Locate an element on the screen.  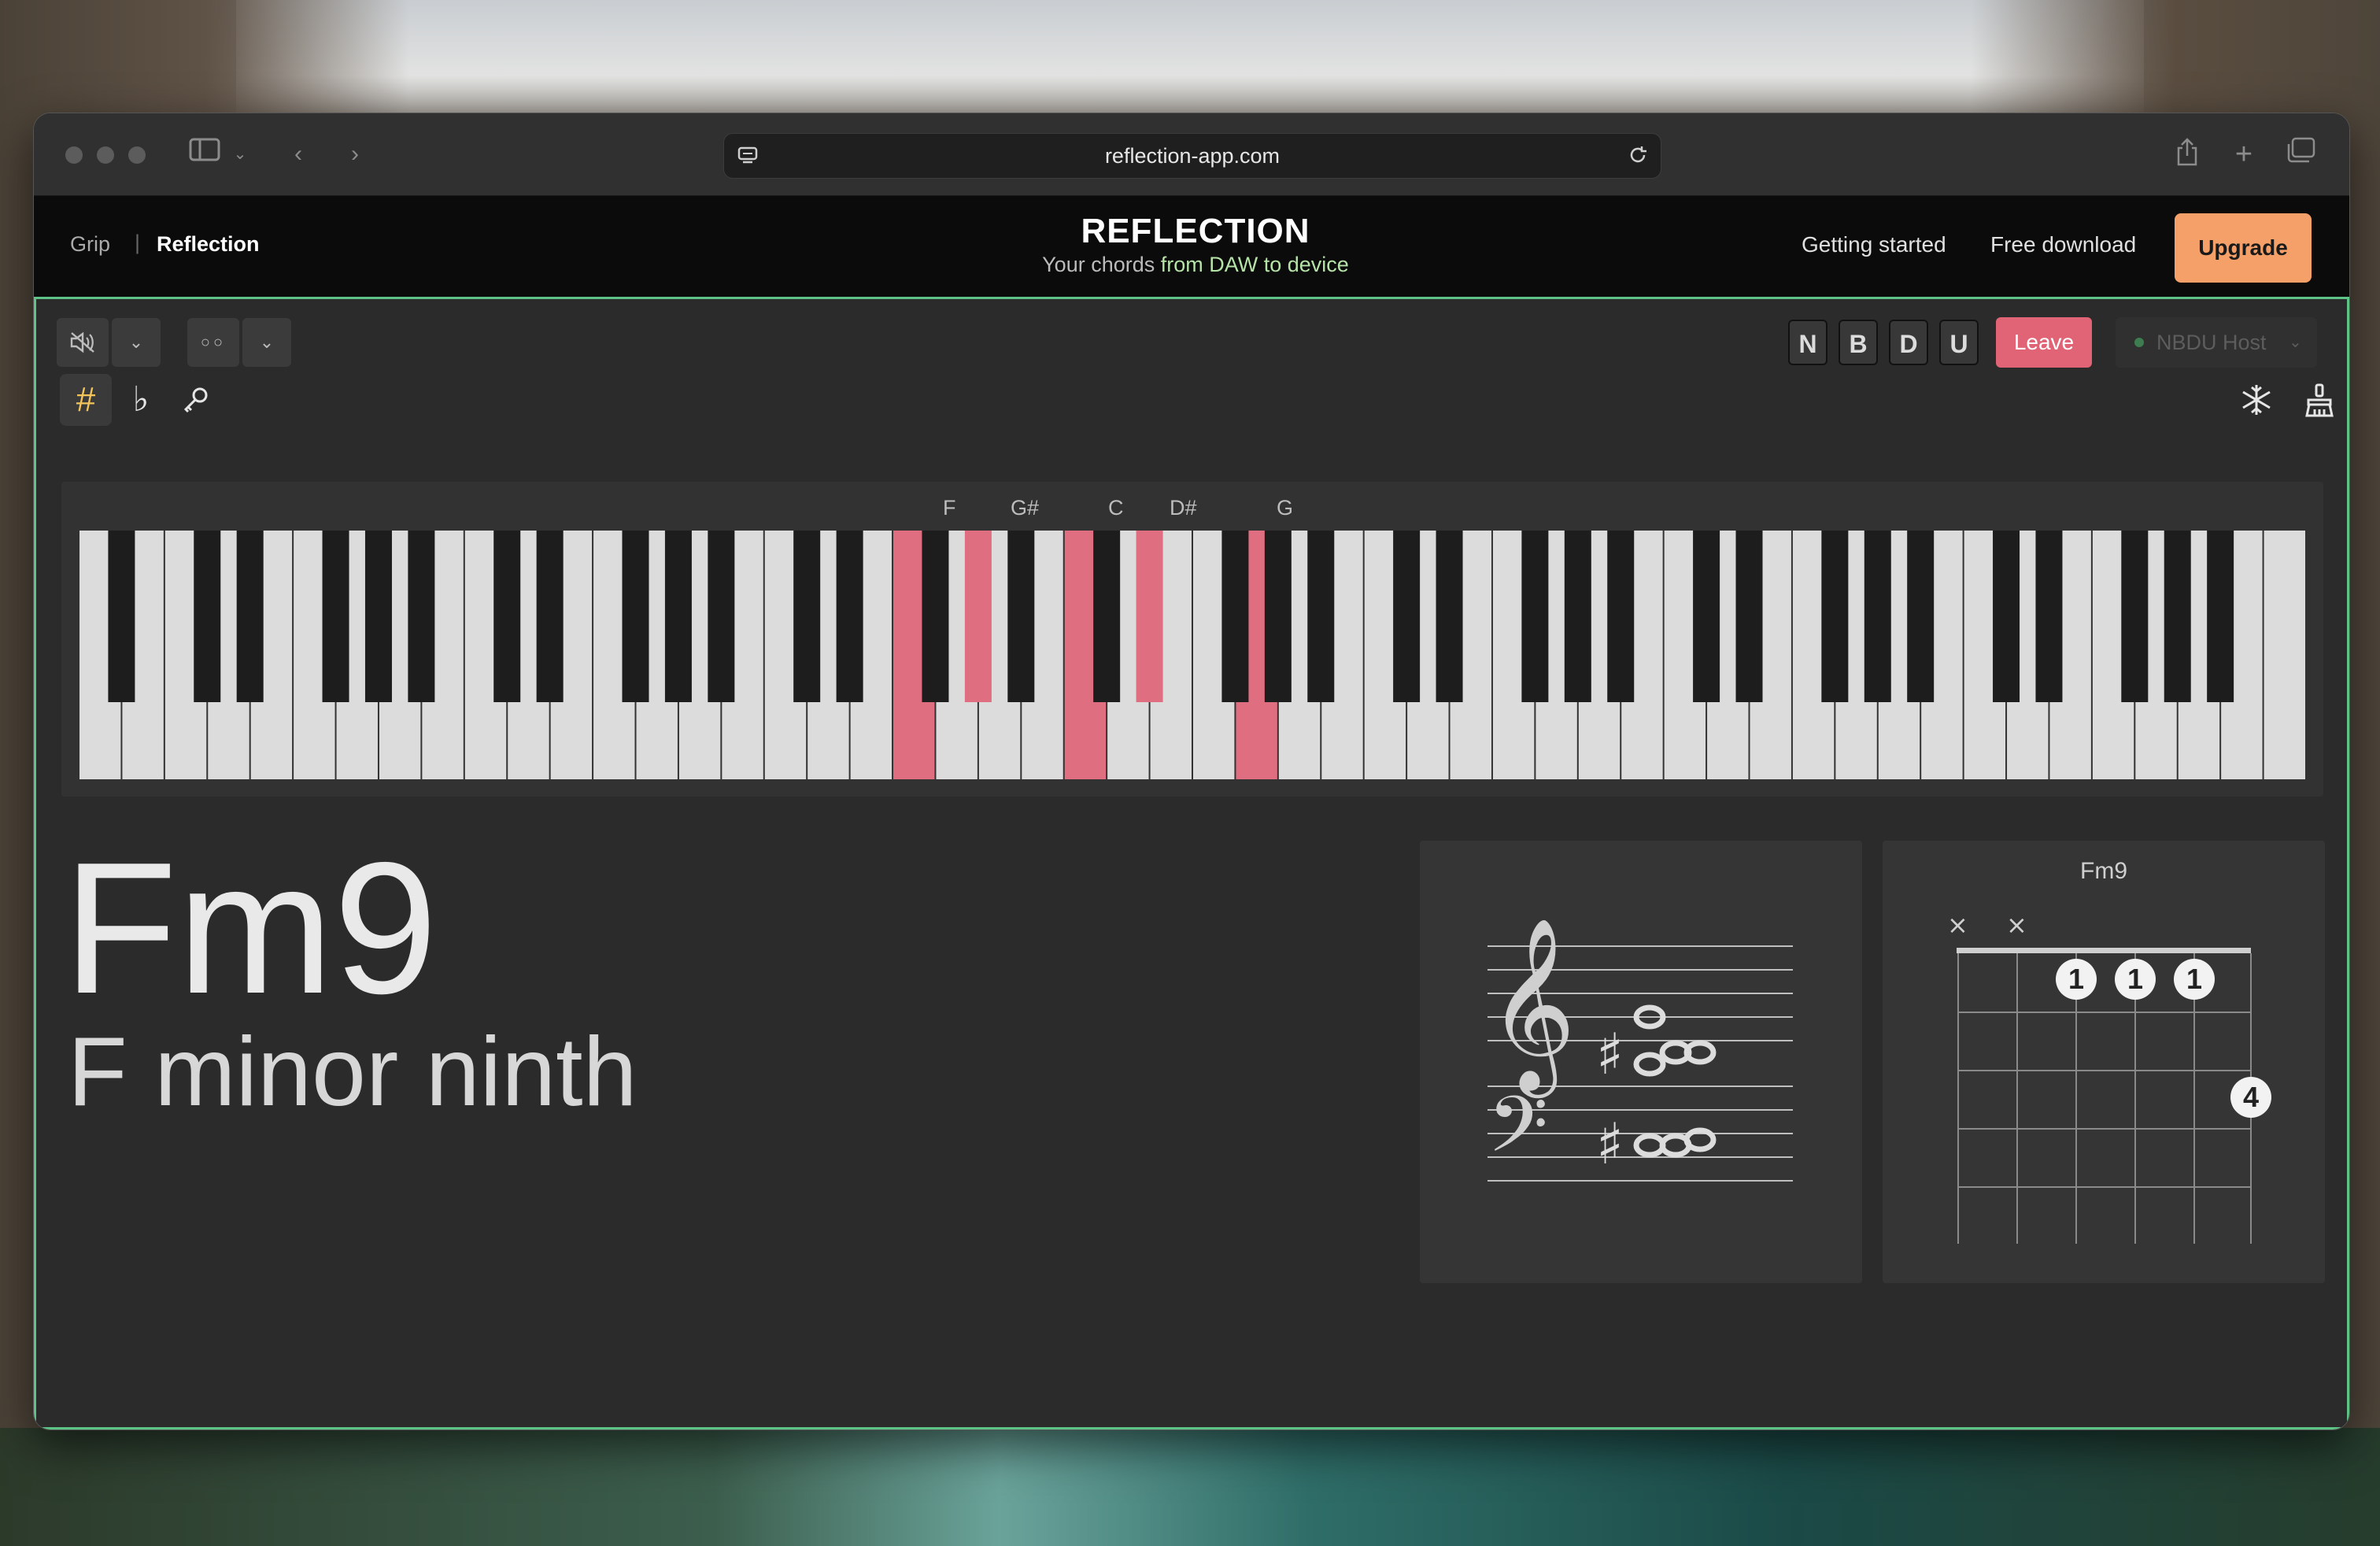
brand-subtitle: Your chords from DAW to device is located at coordinates (1195, 265).